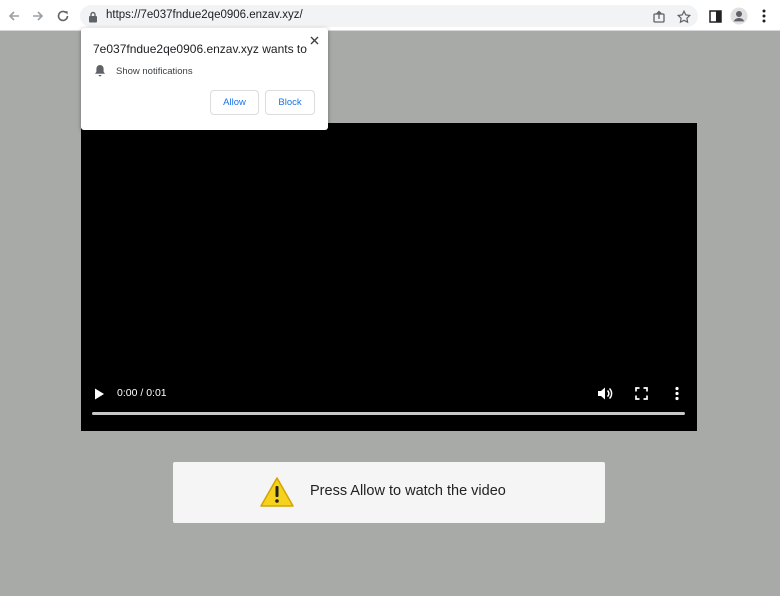  I want to click on side-panel-icon, so click(715, 16).